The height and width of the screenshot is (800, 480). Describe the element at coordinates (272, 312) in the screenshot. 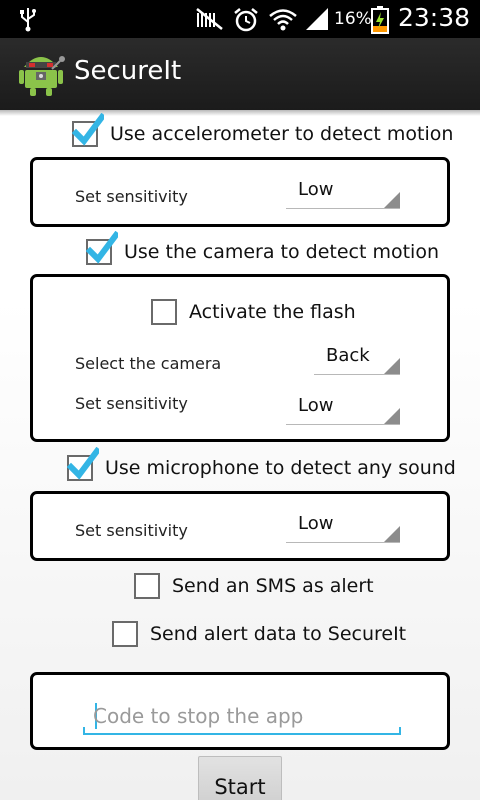

I see `flash-checkbox-label: Activate the flash` at that location.